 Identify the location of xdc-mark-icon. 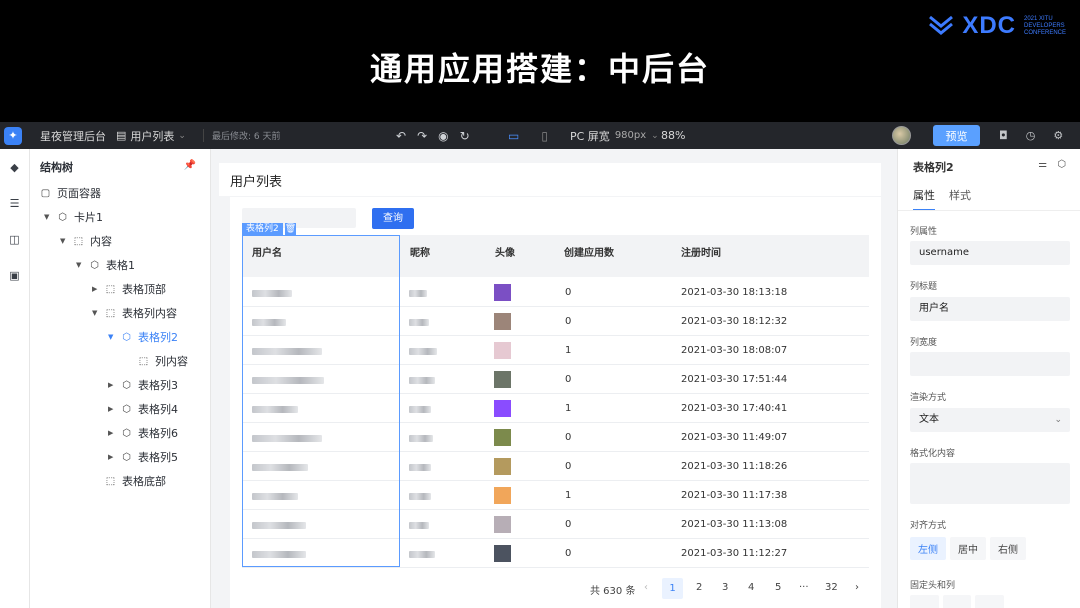
(941, 25).